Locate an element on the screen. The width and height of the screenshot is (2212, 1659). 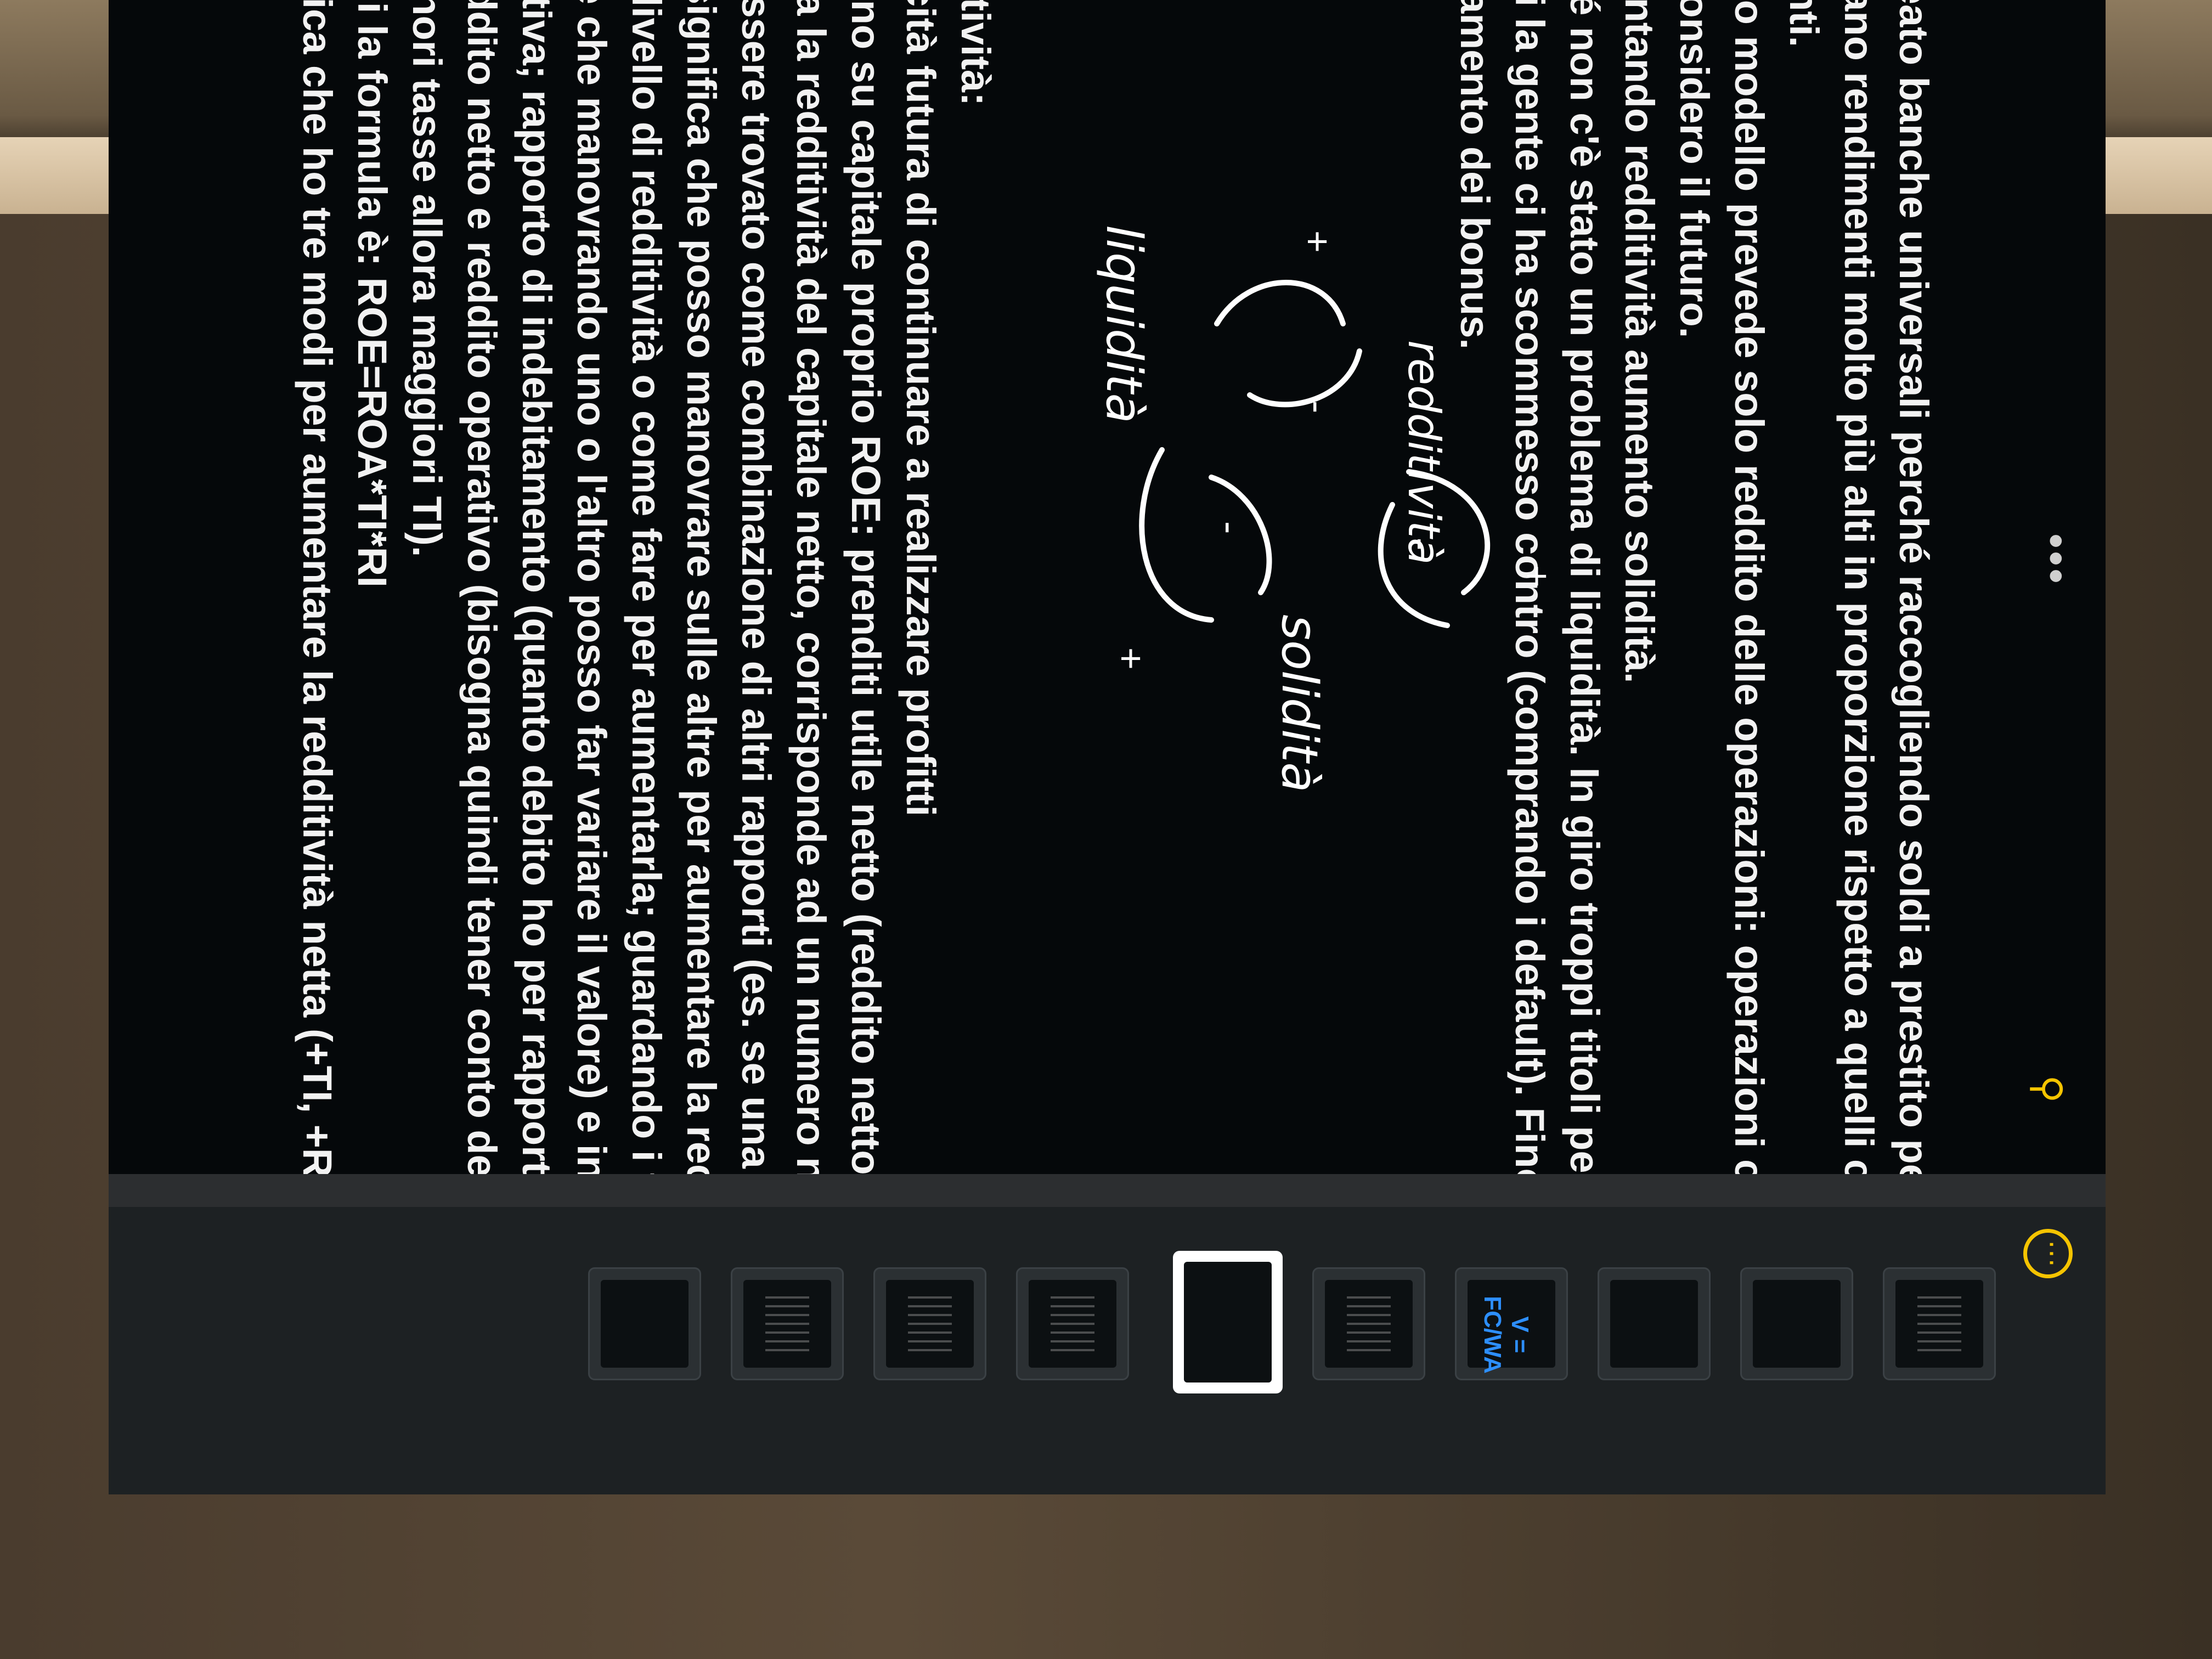
arrow-redditivita-to-liquidita is located at coordinates (1304, 378).